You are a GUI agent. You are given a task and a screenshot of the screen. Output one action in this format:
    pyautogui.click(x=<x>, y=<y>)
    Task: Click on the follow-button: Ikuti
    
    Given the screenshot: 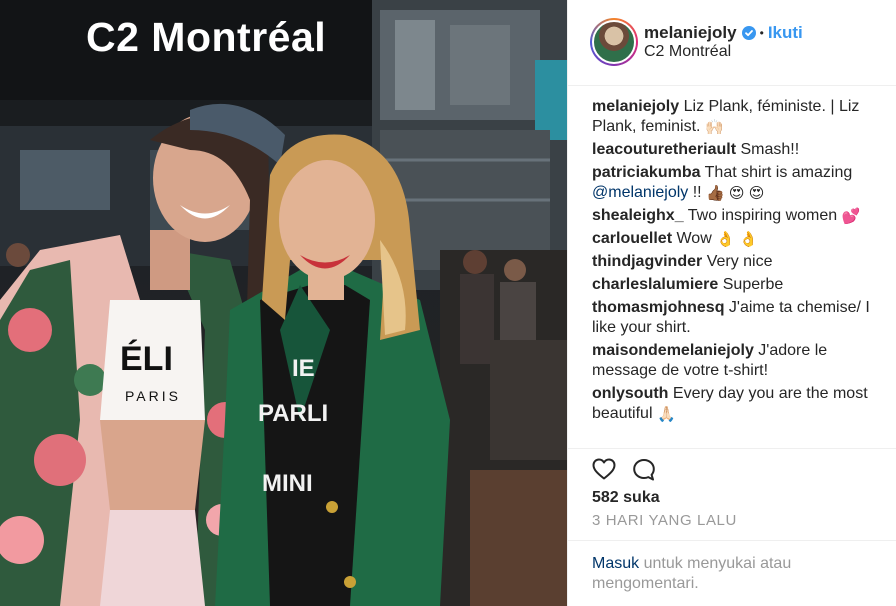 What is the action you would take?
    pyautogui.click(x=785, y=33)
    